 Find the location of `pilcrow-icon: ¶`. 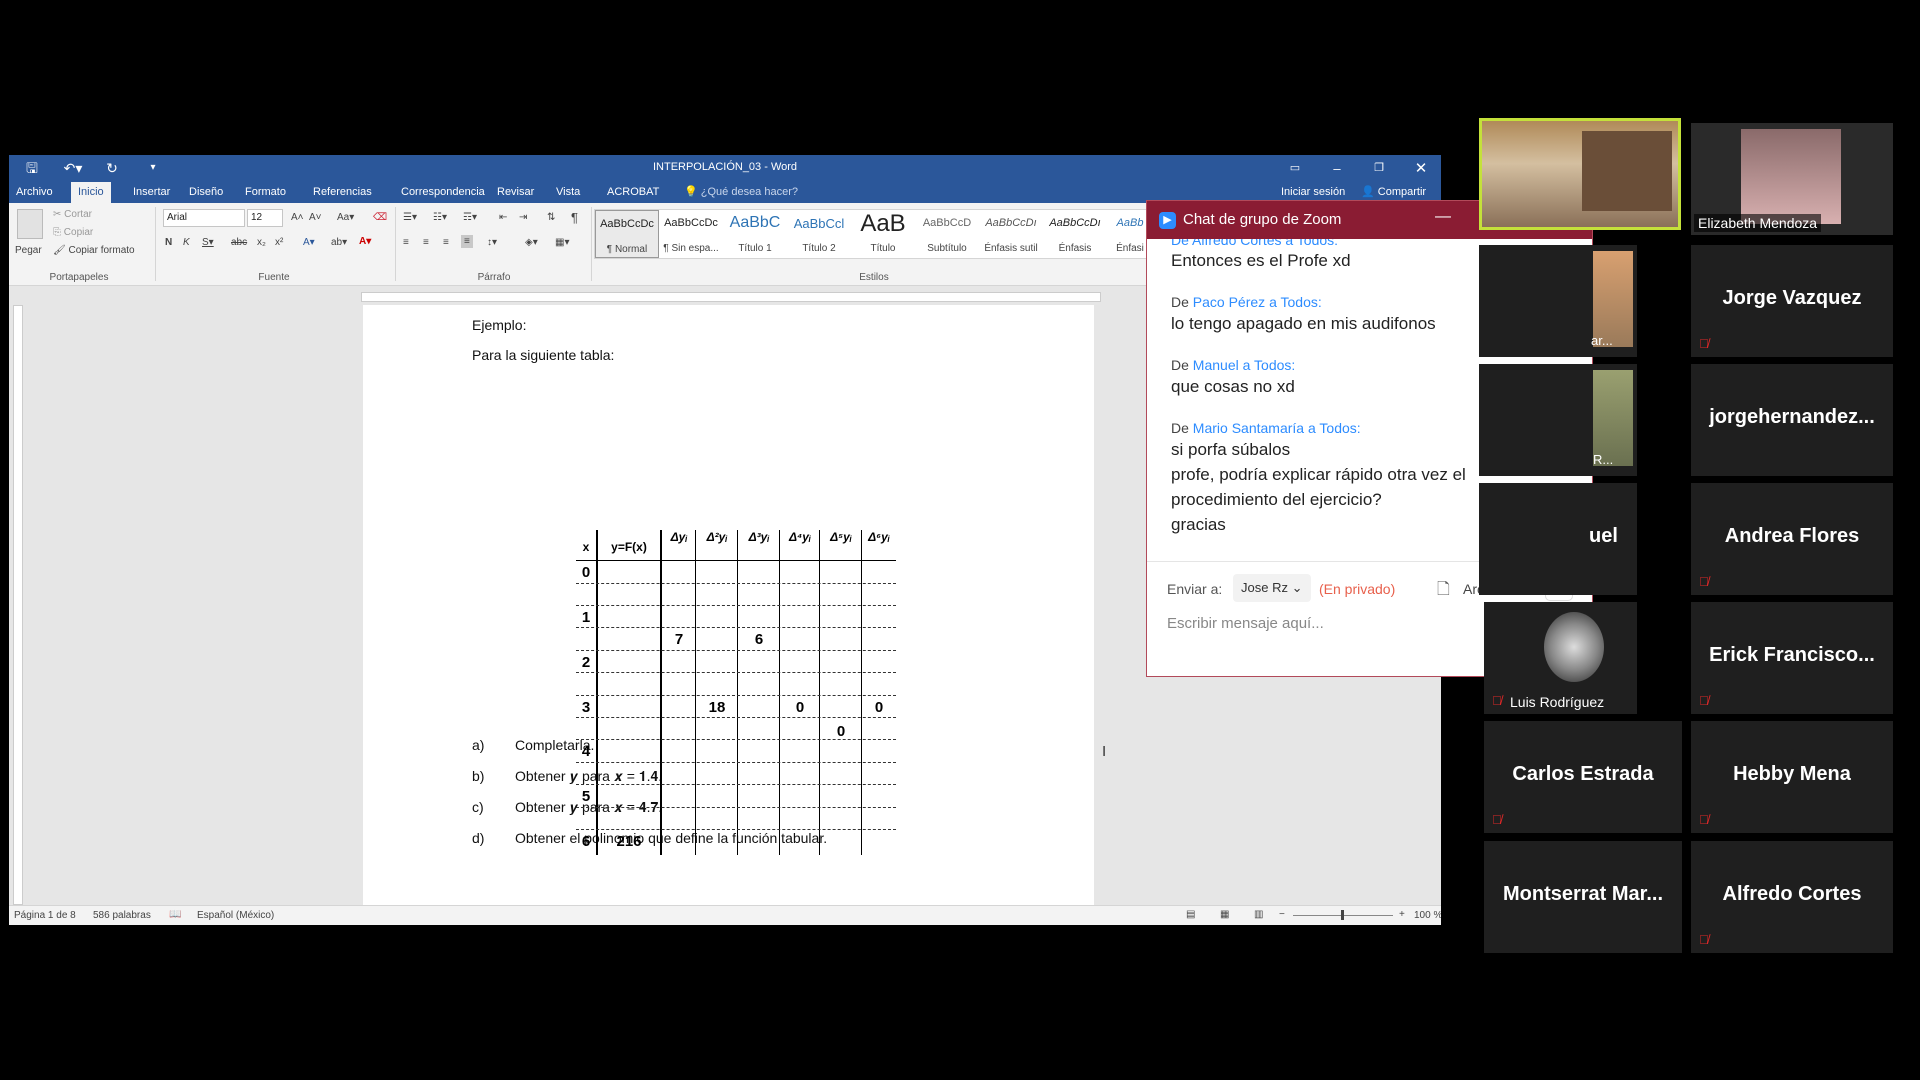

pilcrow-icon: ¶ is located at coordinates (574, 217).